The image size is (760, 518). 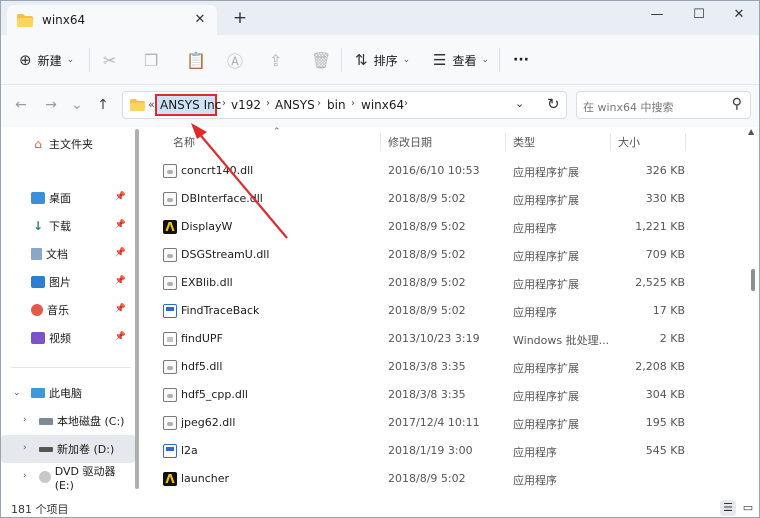 I want to click on file-list-scrollbar: ▲, so click(x=751, y=309).